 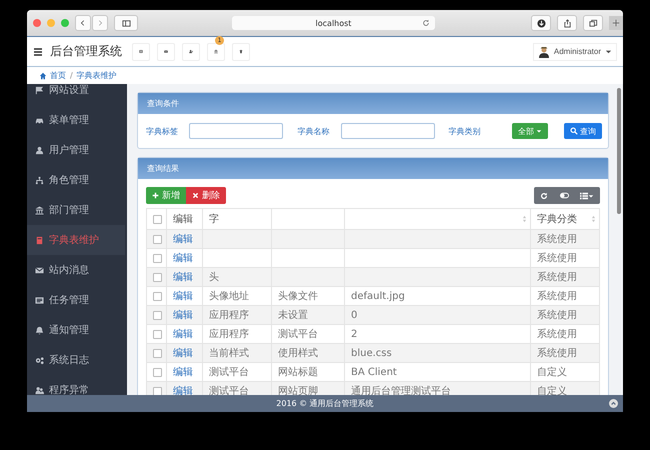 I want to click on user-plus-icon, so click(x=191, y=51).